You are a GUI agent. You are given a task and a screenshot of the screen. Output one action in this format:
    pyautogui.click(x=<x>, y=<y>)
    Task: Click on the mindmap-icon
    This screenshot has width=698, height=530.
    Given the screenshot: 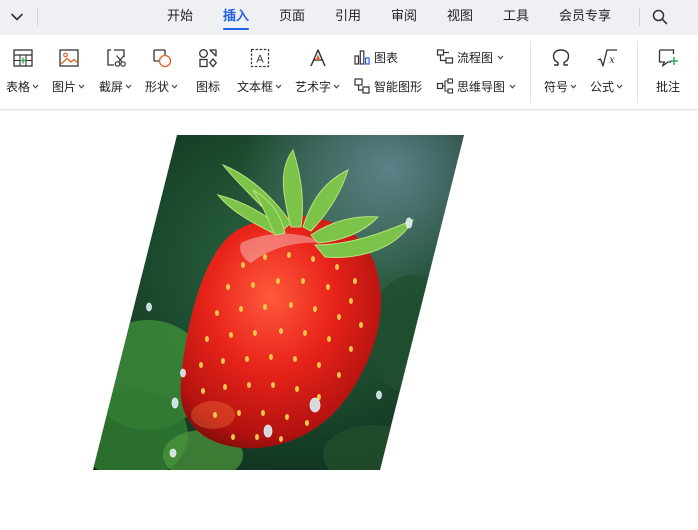 What is the action you would take?
    pyautogui.click(x=445, y=86)
    